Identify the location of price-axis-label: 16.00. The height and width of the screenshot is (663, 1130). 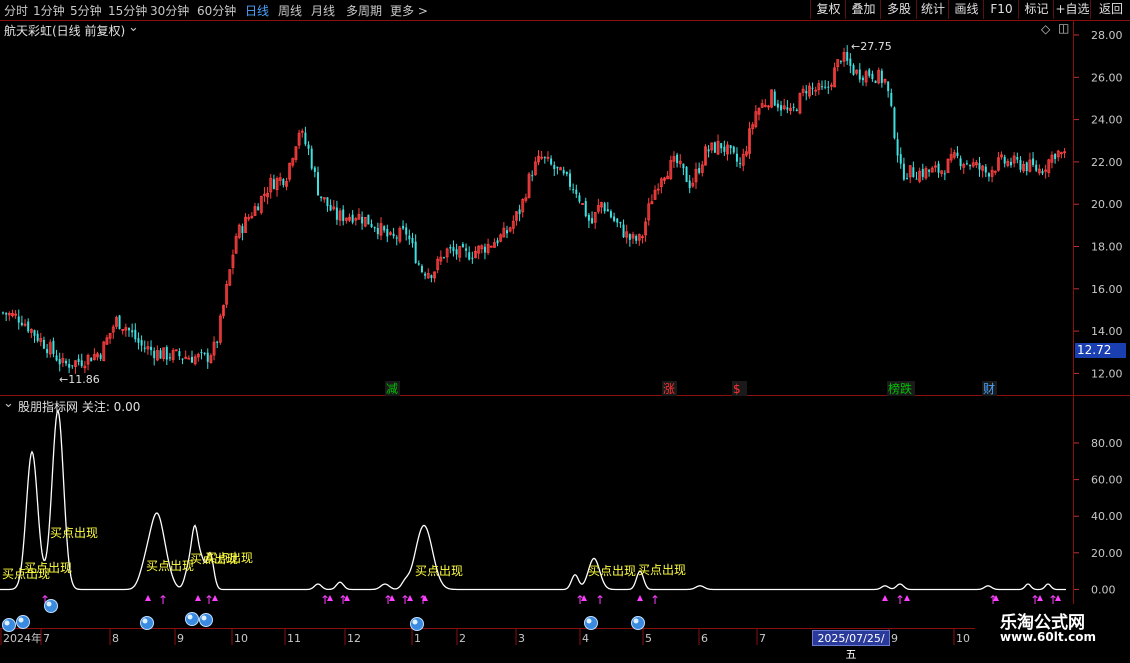
(1107, 289).